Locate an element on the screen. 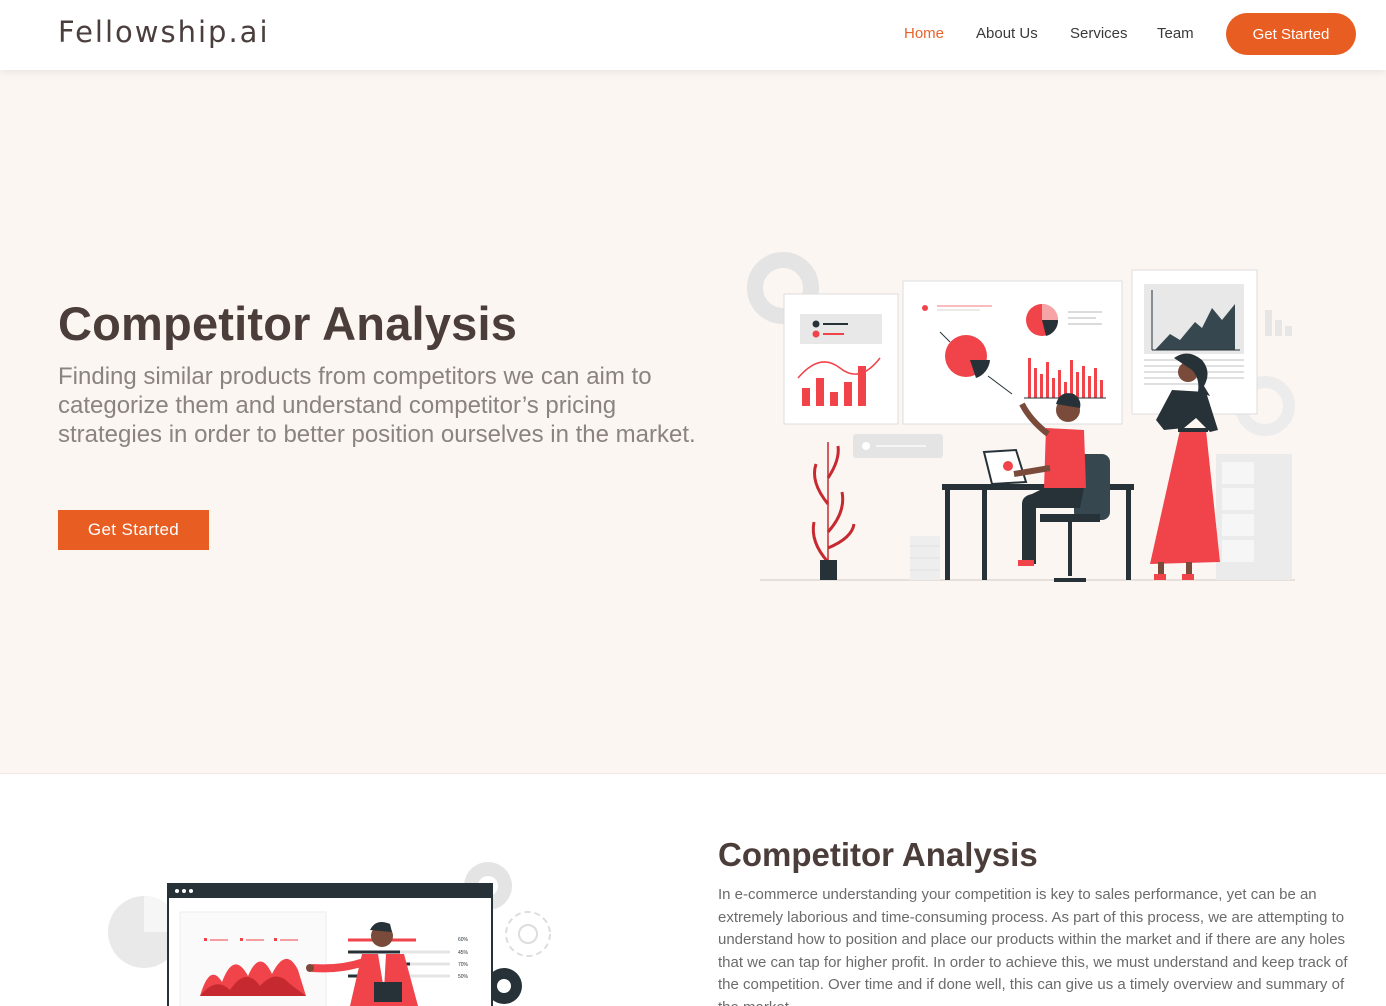  hero-get-started-button: Get Started is located at coordinates (133, 530).